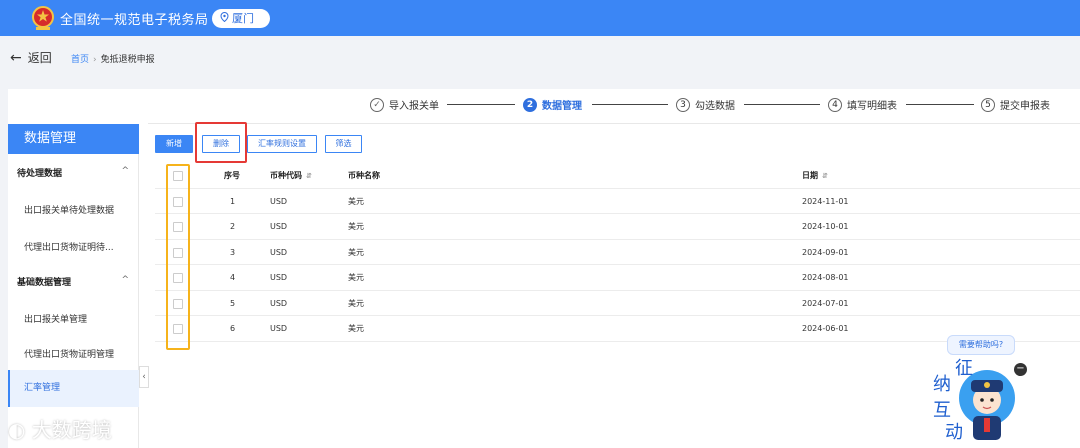  Describe the element at coordinates (31, 57) in the screenshot. I see `back-button: ← 返回` at that location.